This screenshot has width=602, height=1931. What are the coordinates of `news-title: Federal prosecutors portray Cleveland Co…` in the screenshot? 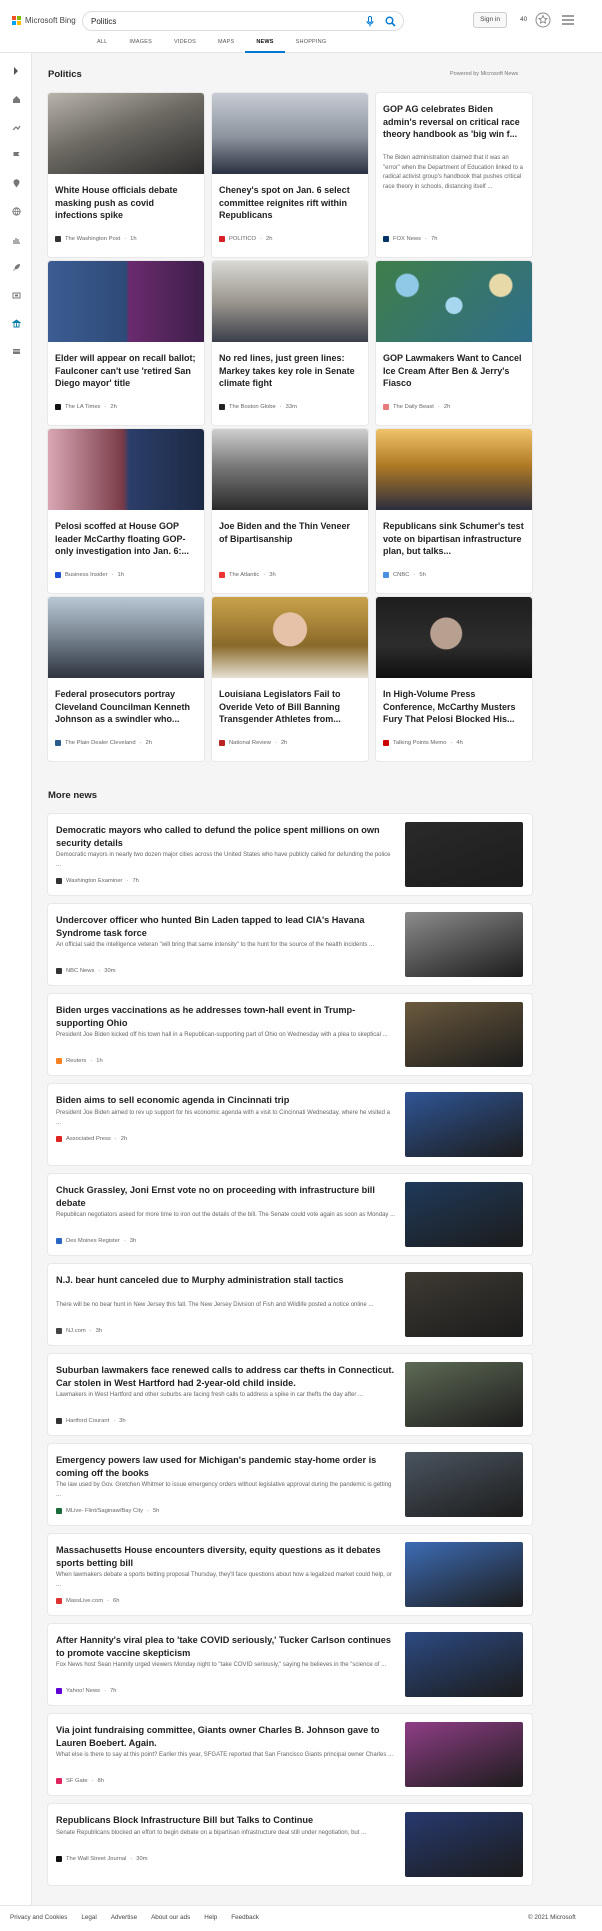 It's located at (126, 707).